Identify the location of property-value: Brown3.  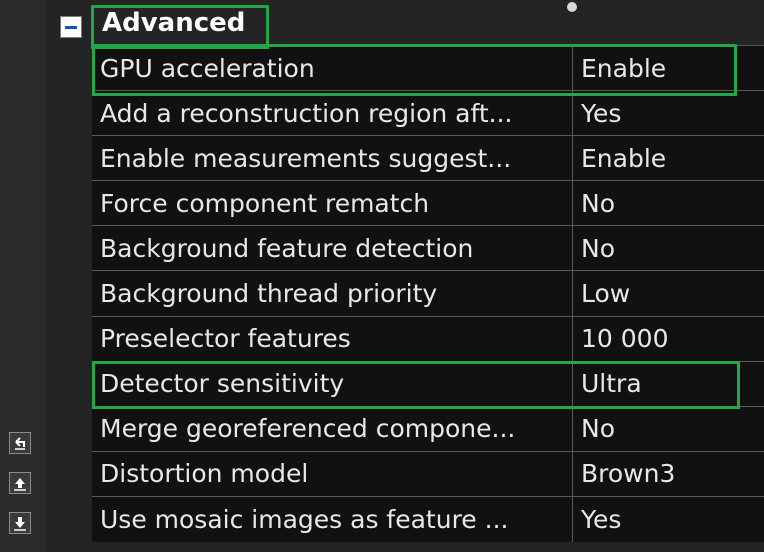
(668, 473).